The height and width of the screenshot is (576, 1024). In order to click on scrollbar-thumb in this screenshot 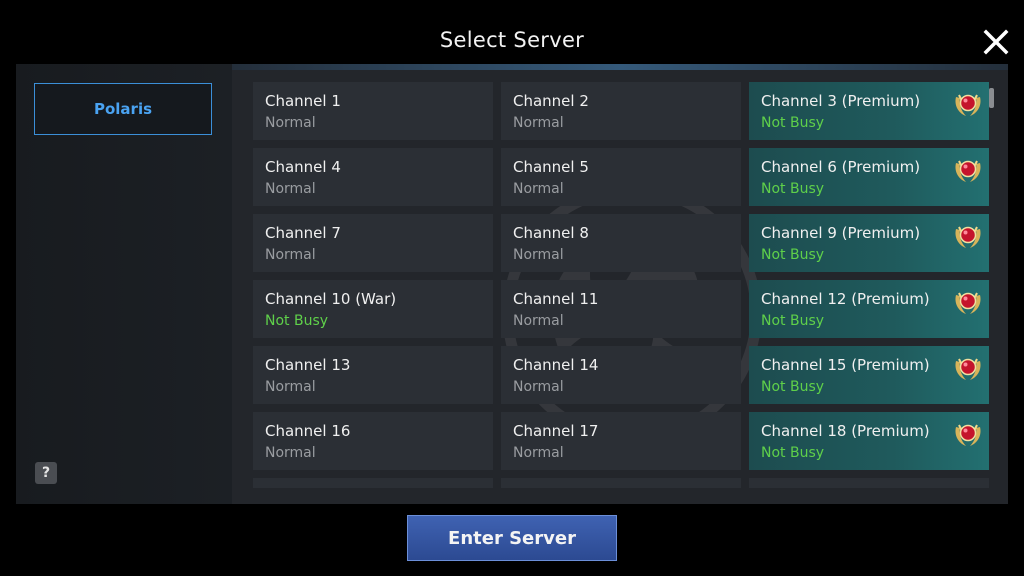, I will do `click(991, 98)`.